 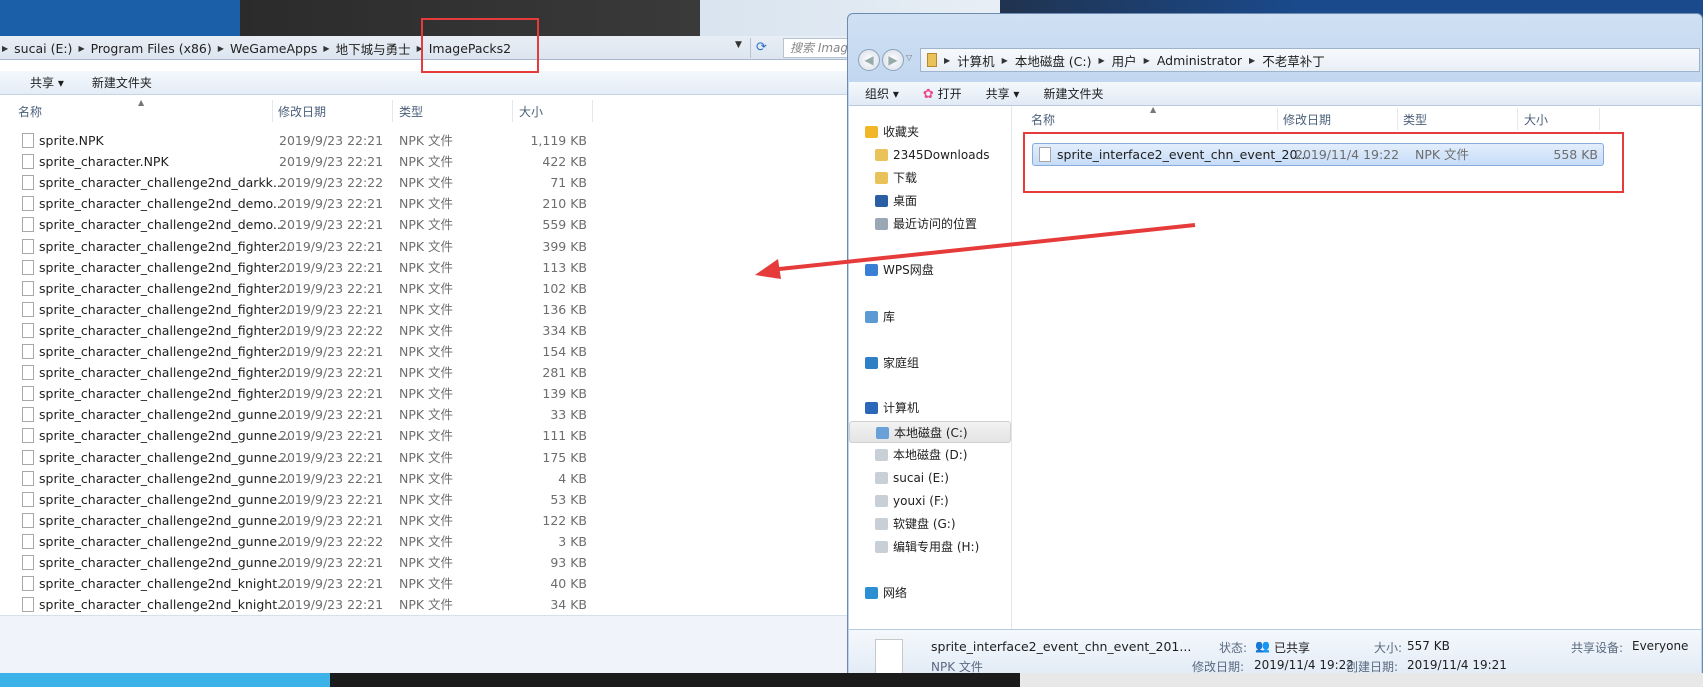 I want to click on file-row: sprite.NPK 2019/9/23 22:21 NPK 文件 1,119 KB, so click(x=300, y=140).